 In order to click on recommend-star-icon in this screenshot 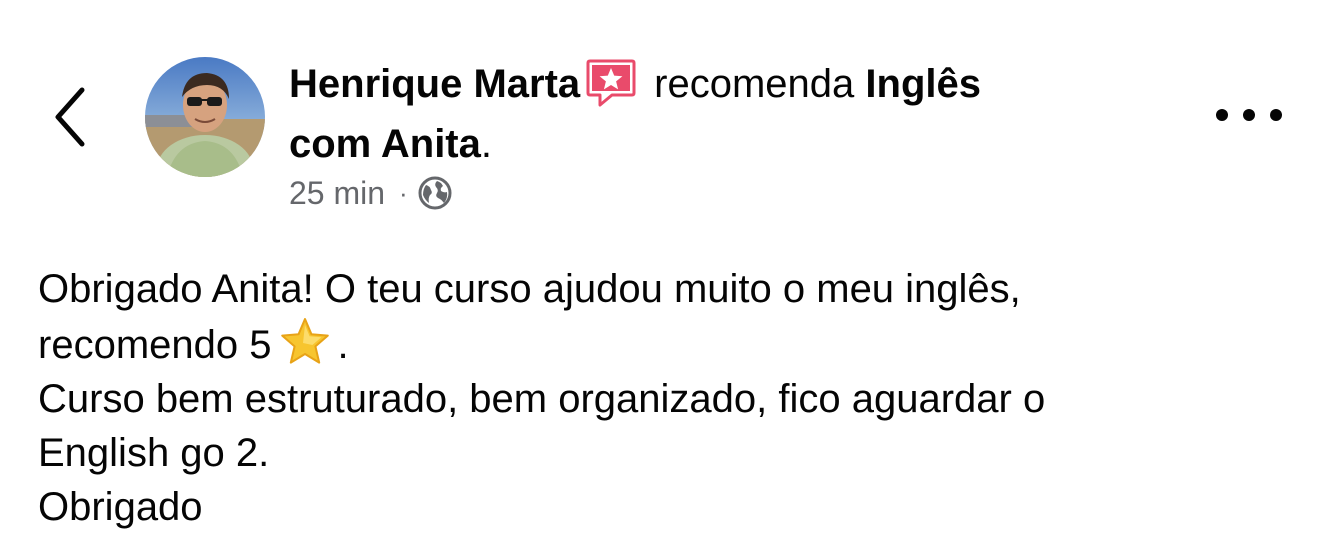, I will do `click(611, 83)`.